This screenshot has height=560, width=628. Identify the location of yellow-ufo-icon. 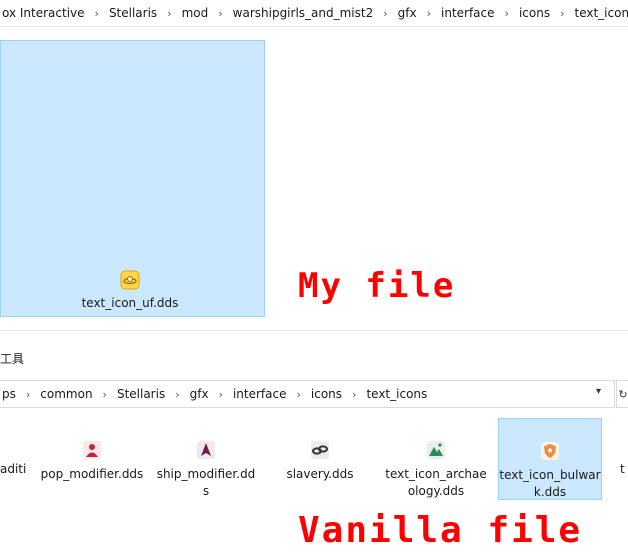
(130, 280).